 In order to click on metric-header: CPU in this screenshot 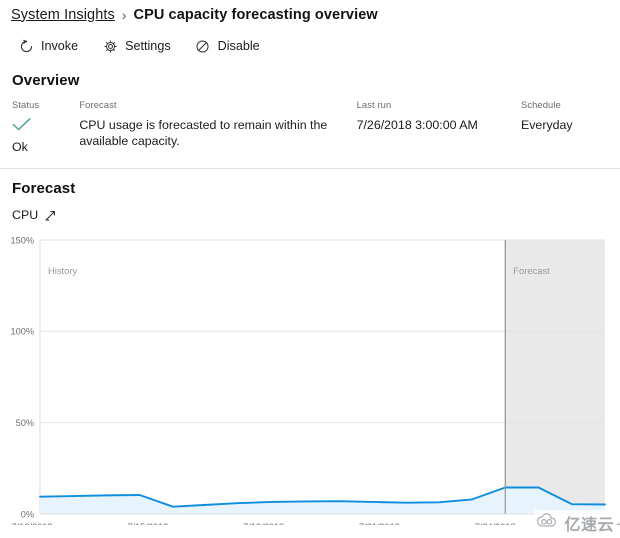, I will do `click(310, 215)`.